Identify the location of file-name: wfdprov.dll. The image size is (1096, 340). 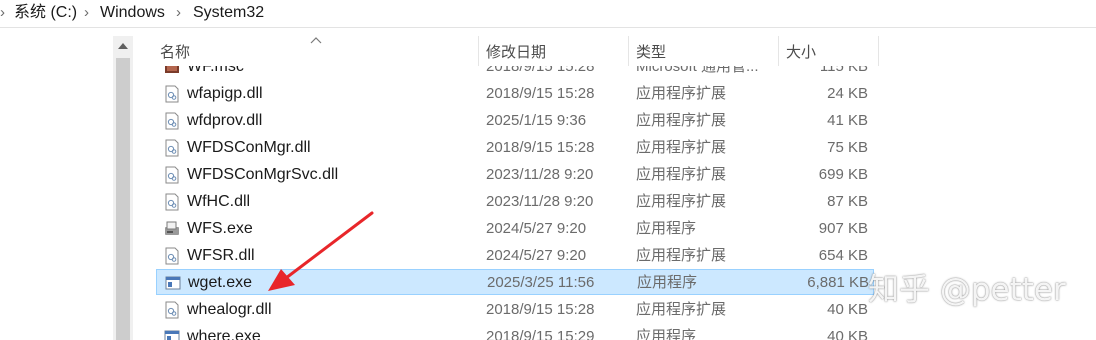
(225, 120).